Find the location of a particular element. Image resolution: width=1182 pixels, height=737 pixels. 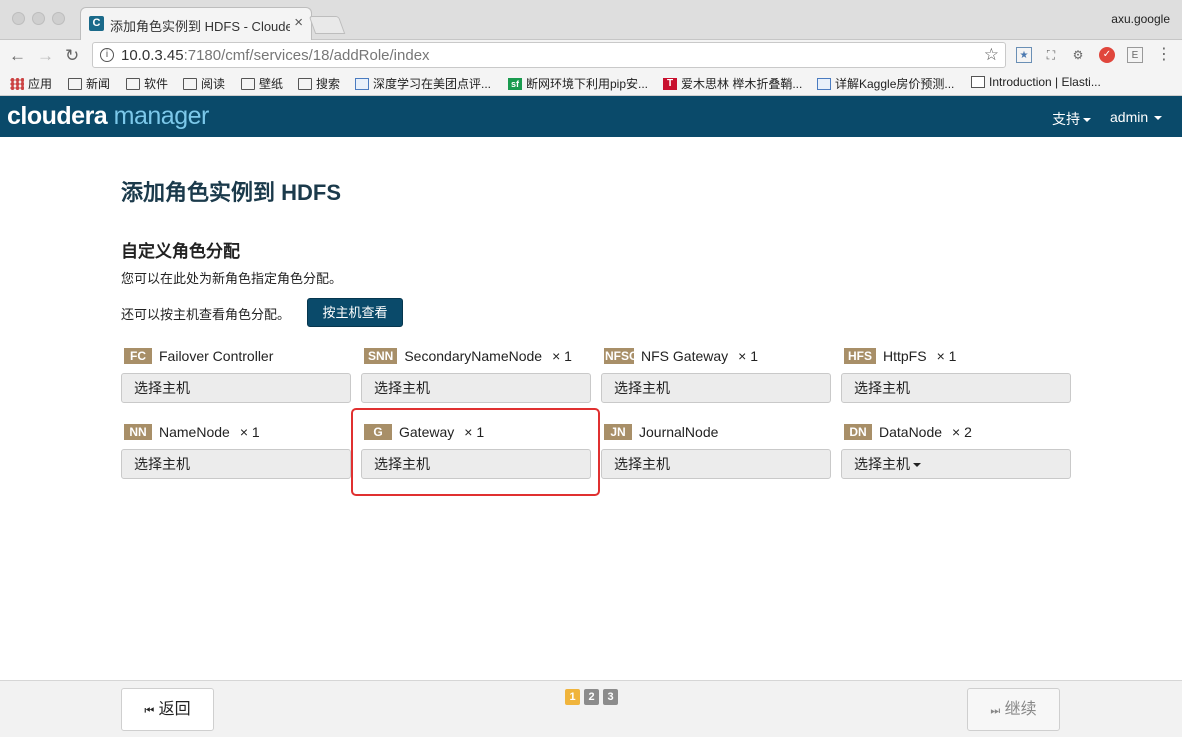

role-name: Failover Controller is located at coordinates (216, 356).